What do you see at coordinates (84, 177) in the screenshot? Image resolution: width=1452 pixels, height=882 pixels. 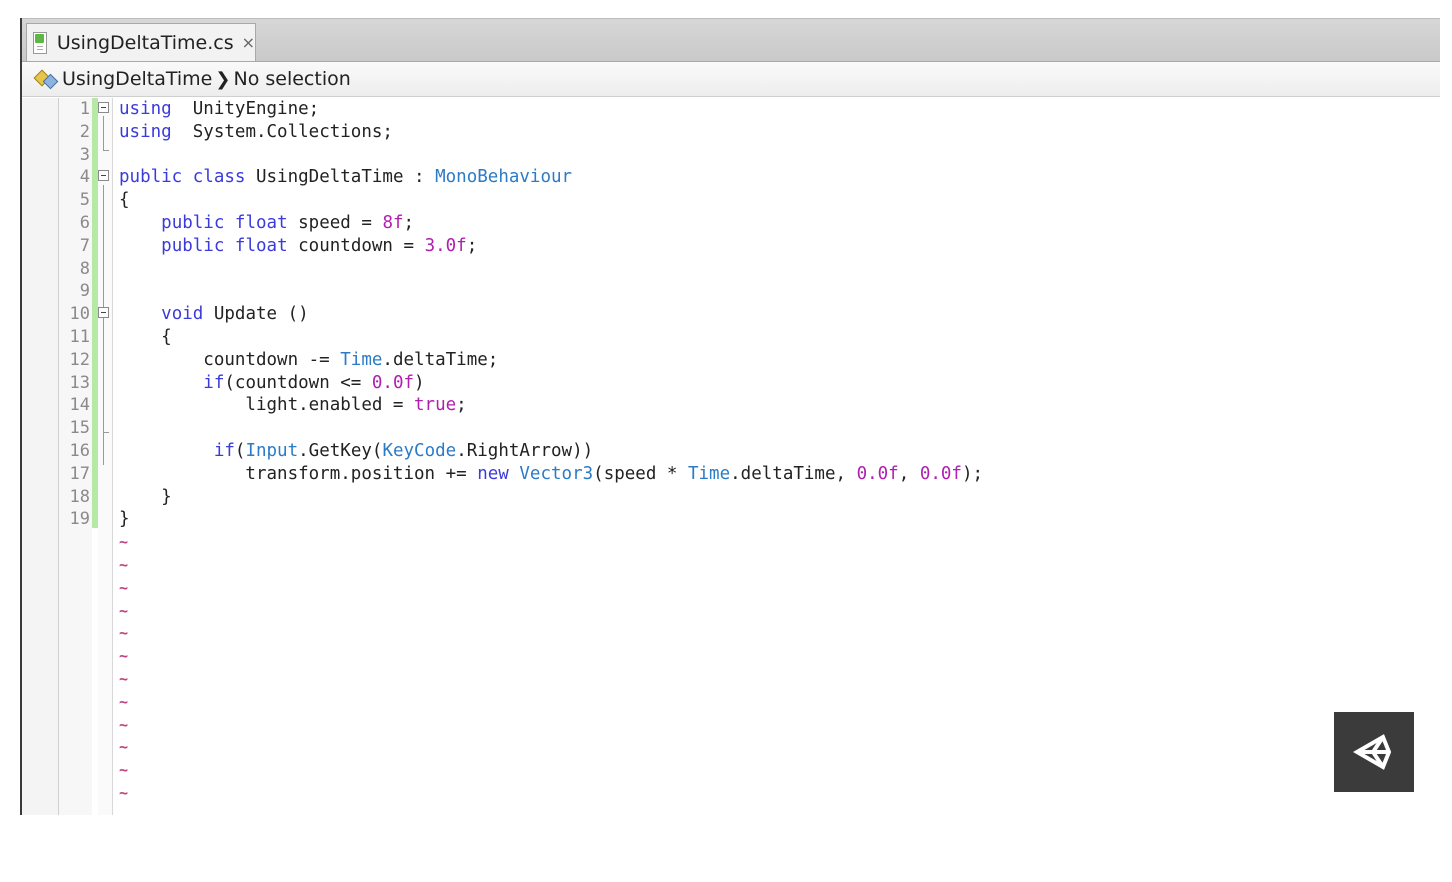 I see `line-number: 4` at bounding box center [84, 177].